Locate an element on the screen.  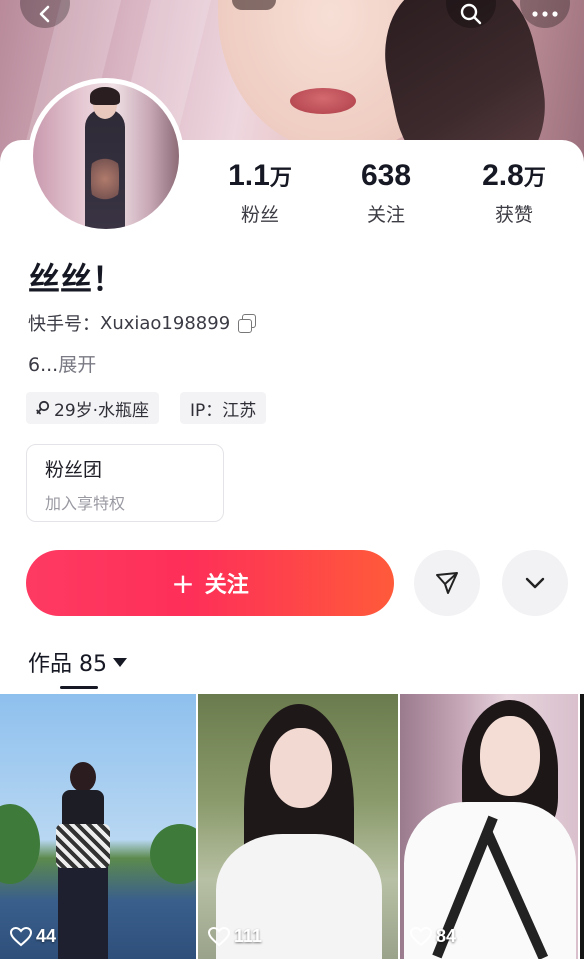
account-id-row: 快手号： Xuxiao198899 is located at coordinates (142, 323).